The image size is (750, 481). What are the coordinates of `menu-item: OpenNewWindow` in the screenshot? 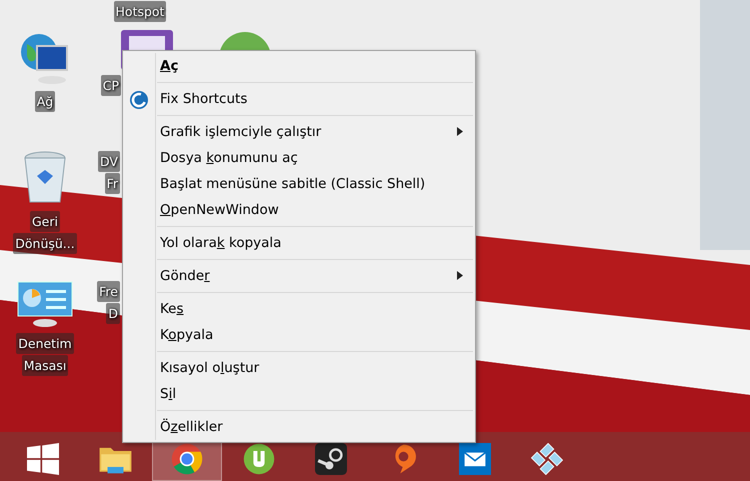 It's located at (299, 210).